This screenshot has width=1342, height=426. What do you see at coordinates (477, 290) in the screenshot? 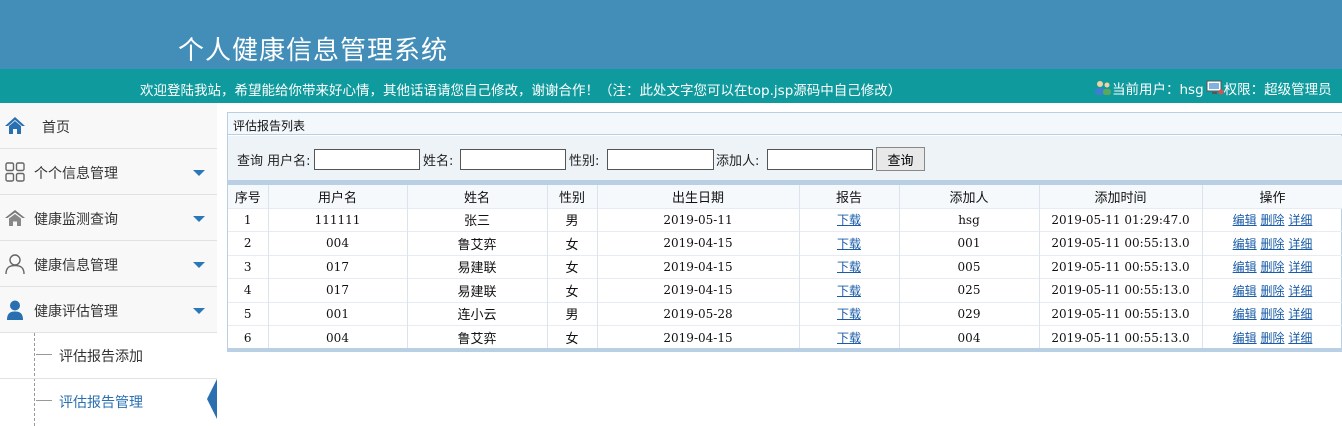
I see `cell-name: 易建联` at bounding box center [477, 290].